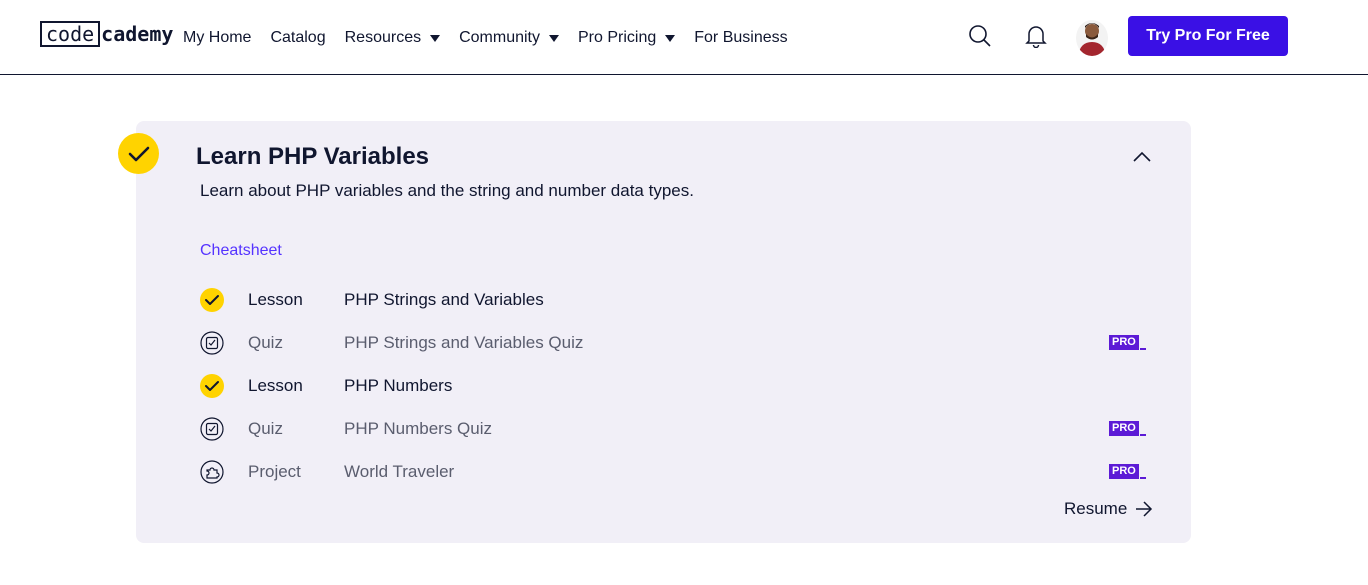 Image resolution: width=1368 pixels, height=585 pixels. What do you see at coordinates (1208, 36) in the screenshot?
I see `try-pro-button: Try Pro For Free` at bounding box center [1208, 36].